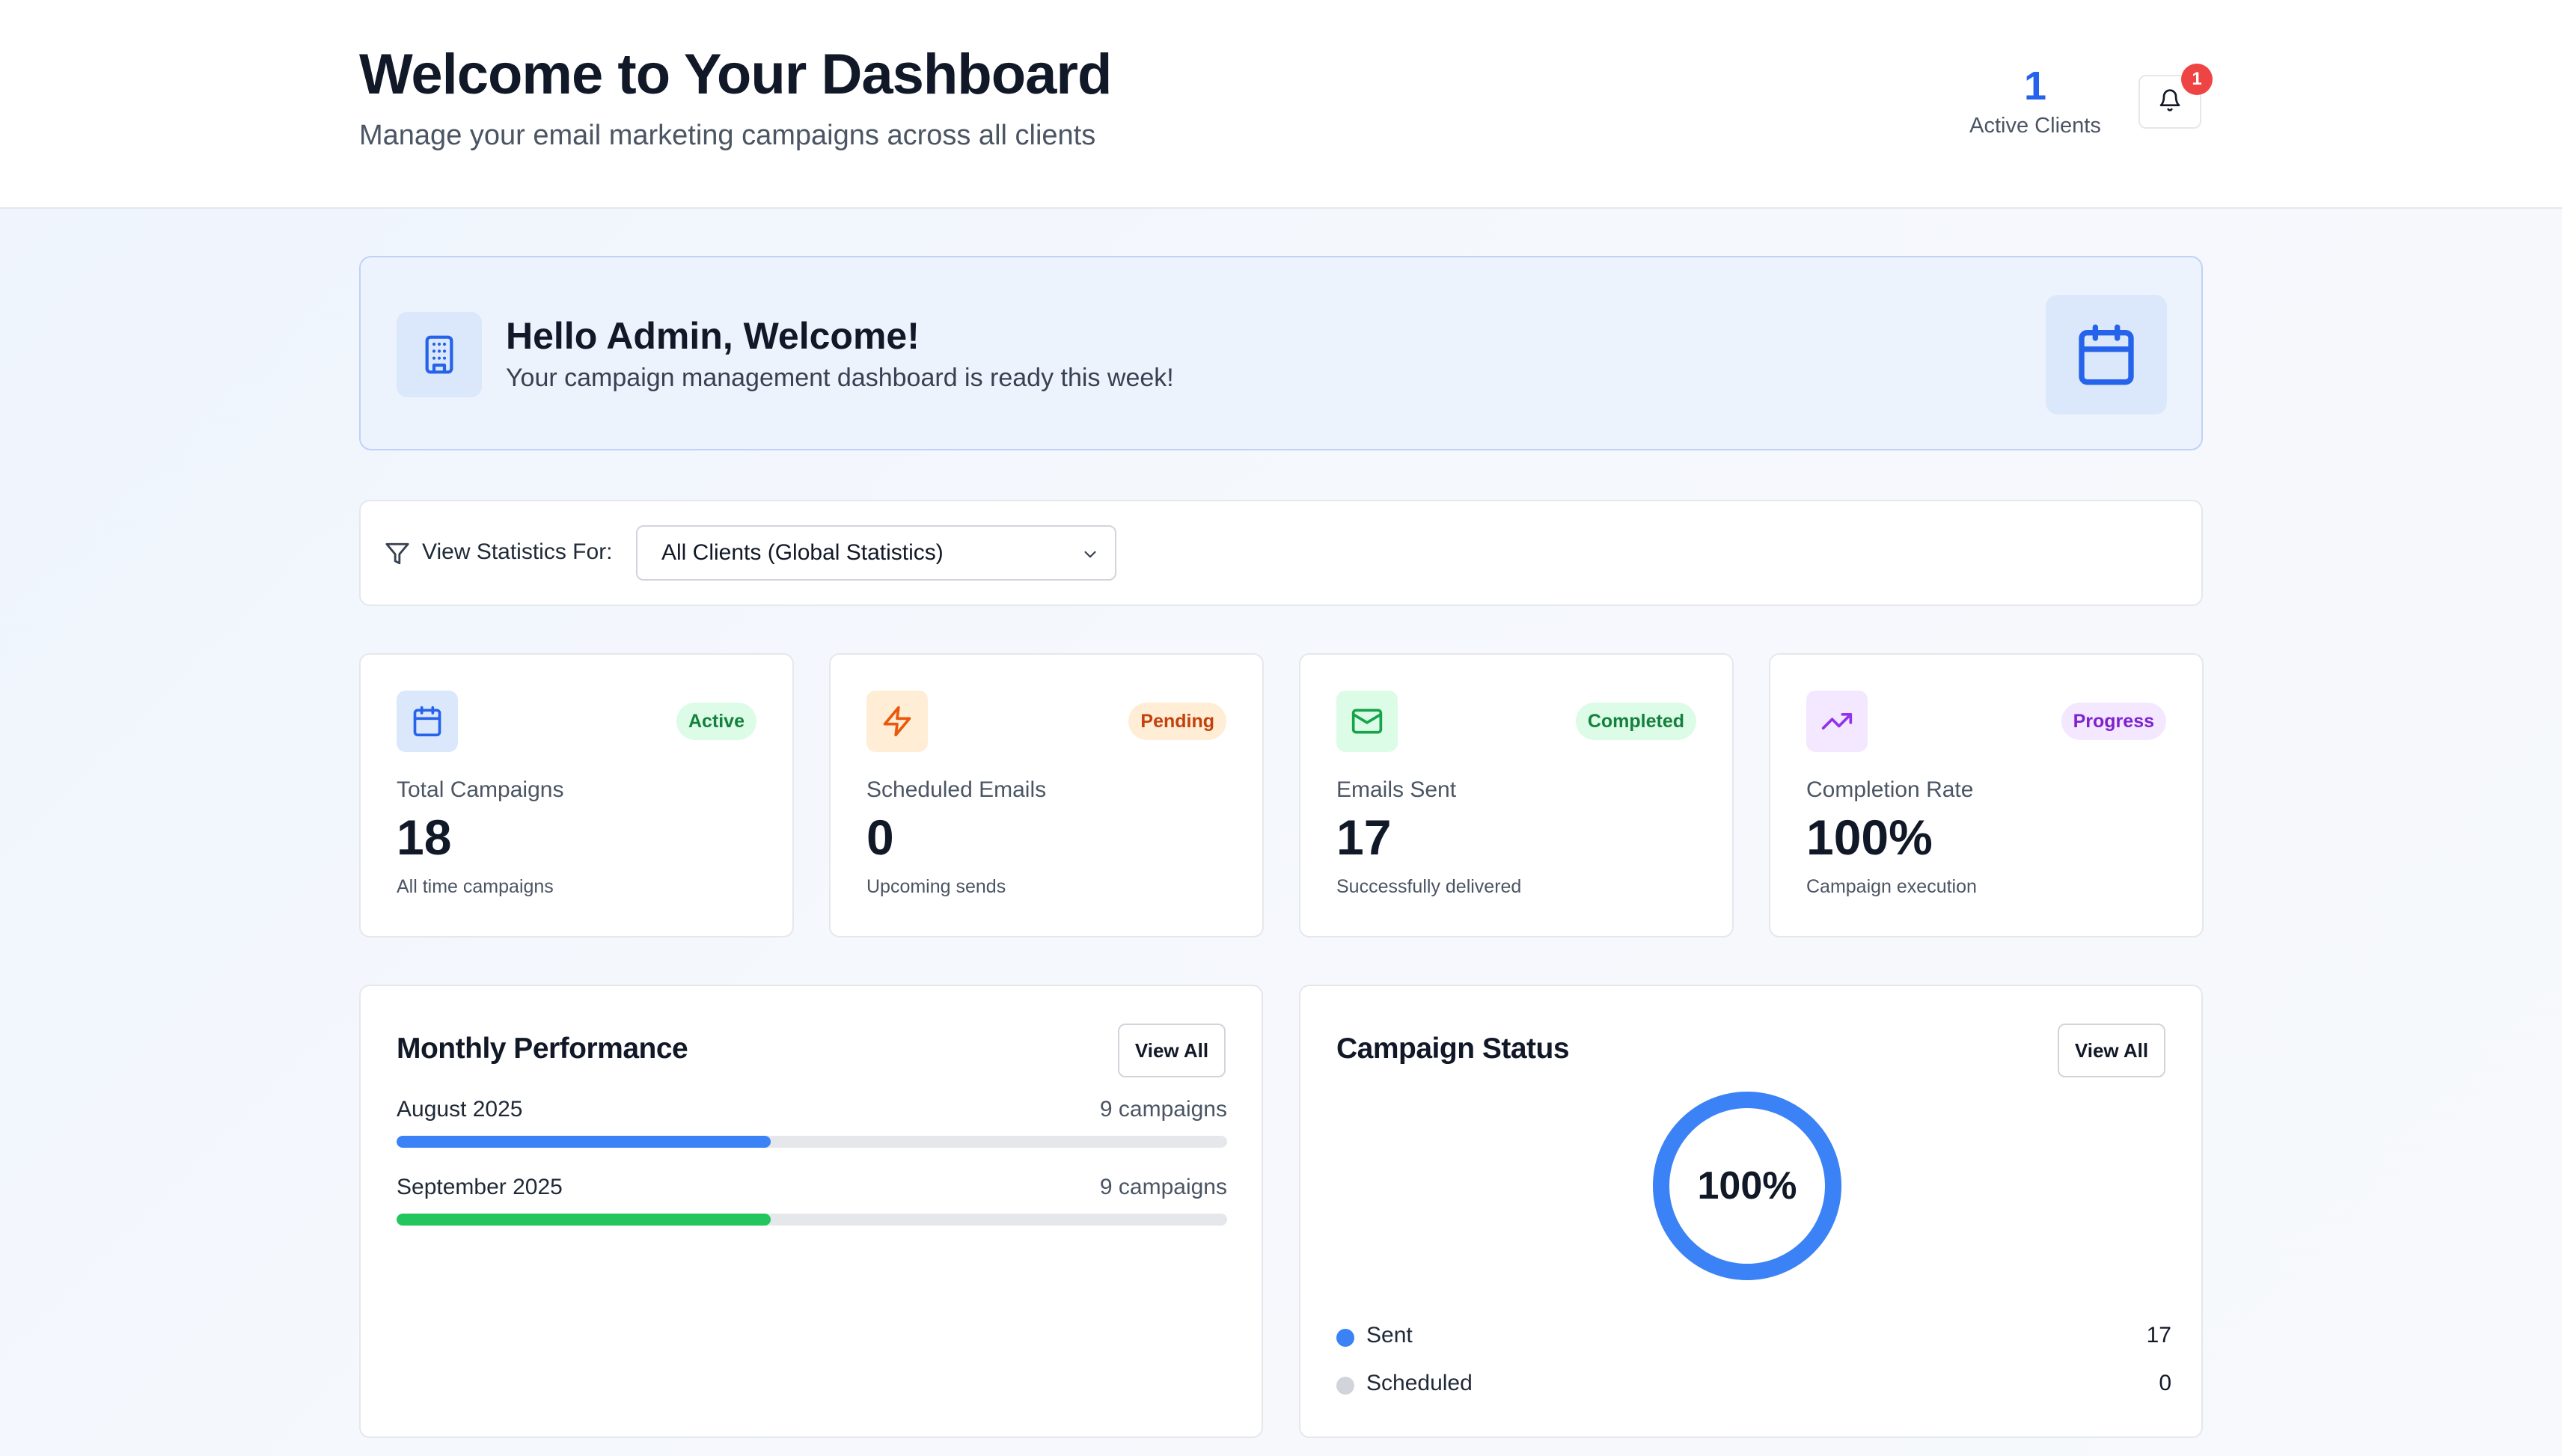 The width and height of the screenshot is (2562, 1456). Describe the element at coordinates (517, 551) in the screenshot. I see `filter-label: View Statistics For:` at that location.